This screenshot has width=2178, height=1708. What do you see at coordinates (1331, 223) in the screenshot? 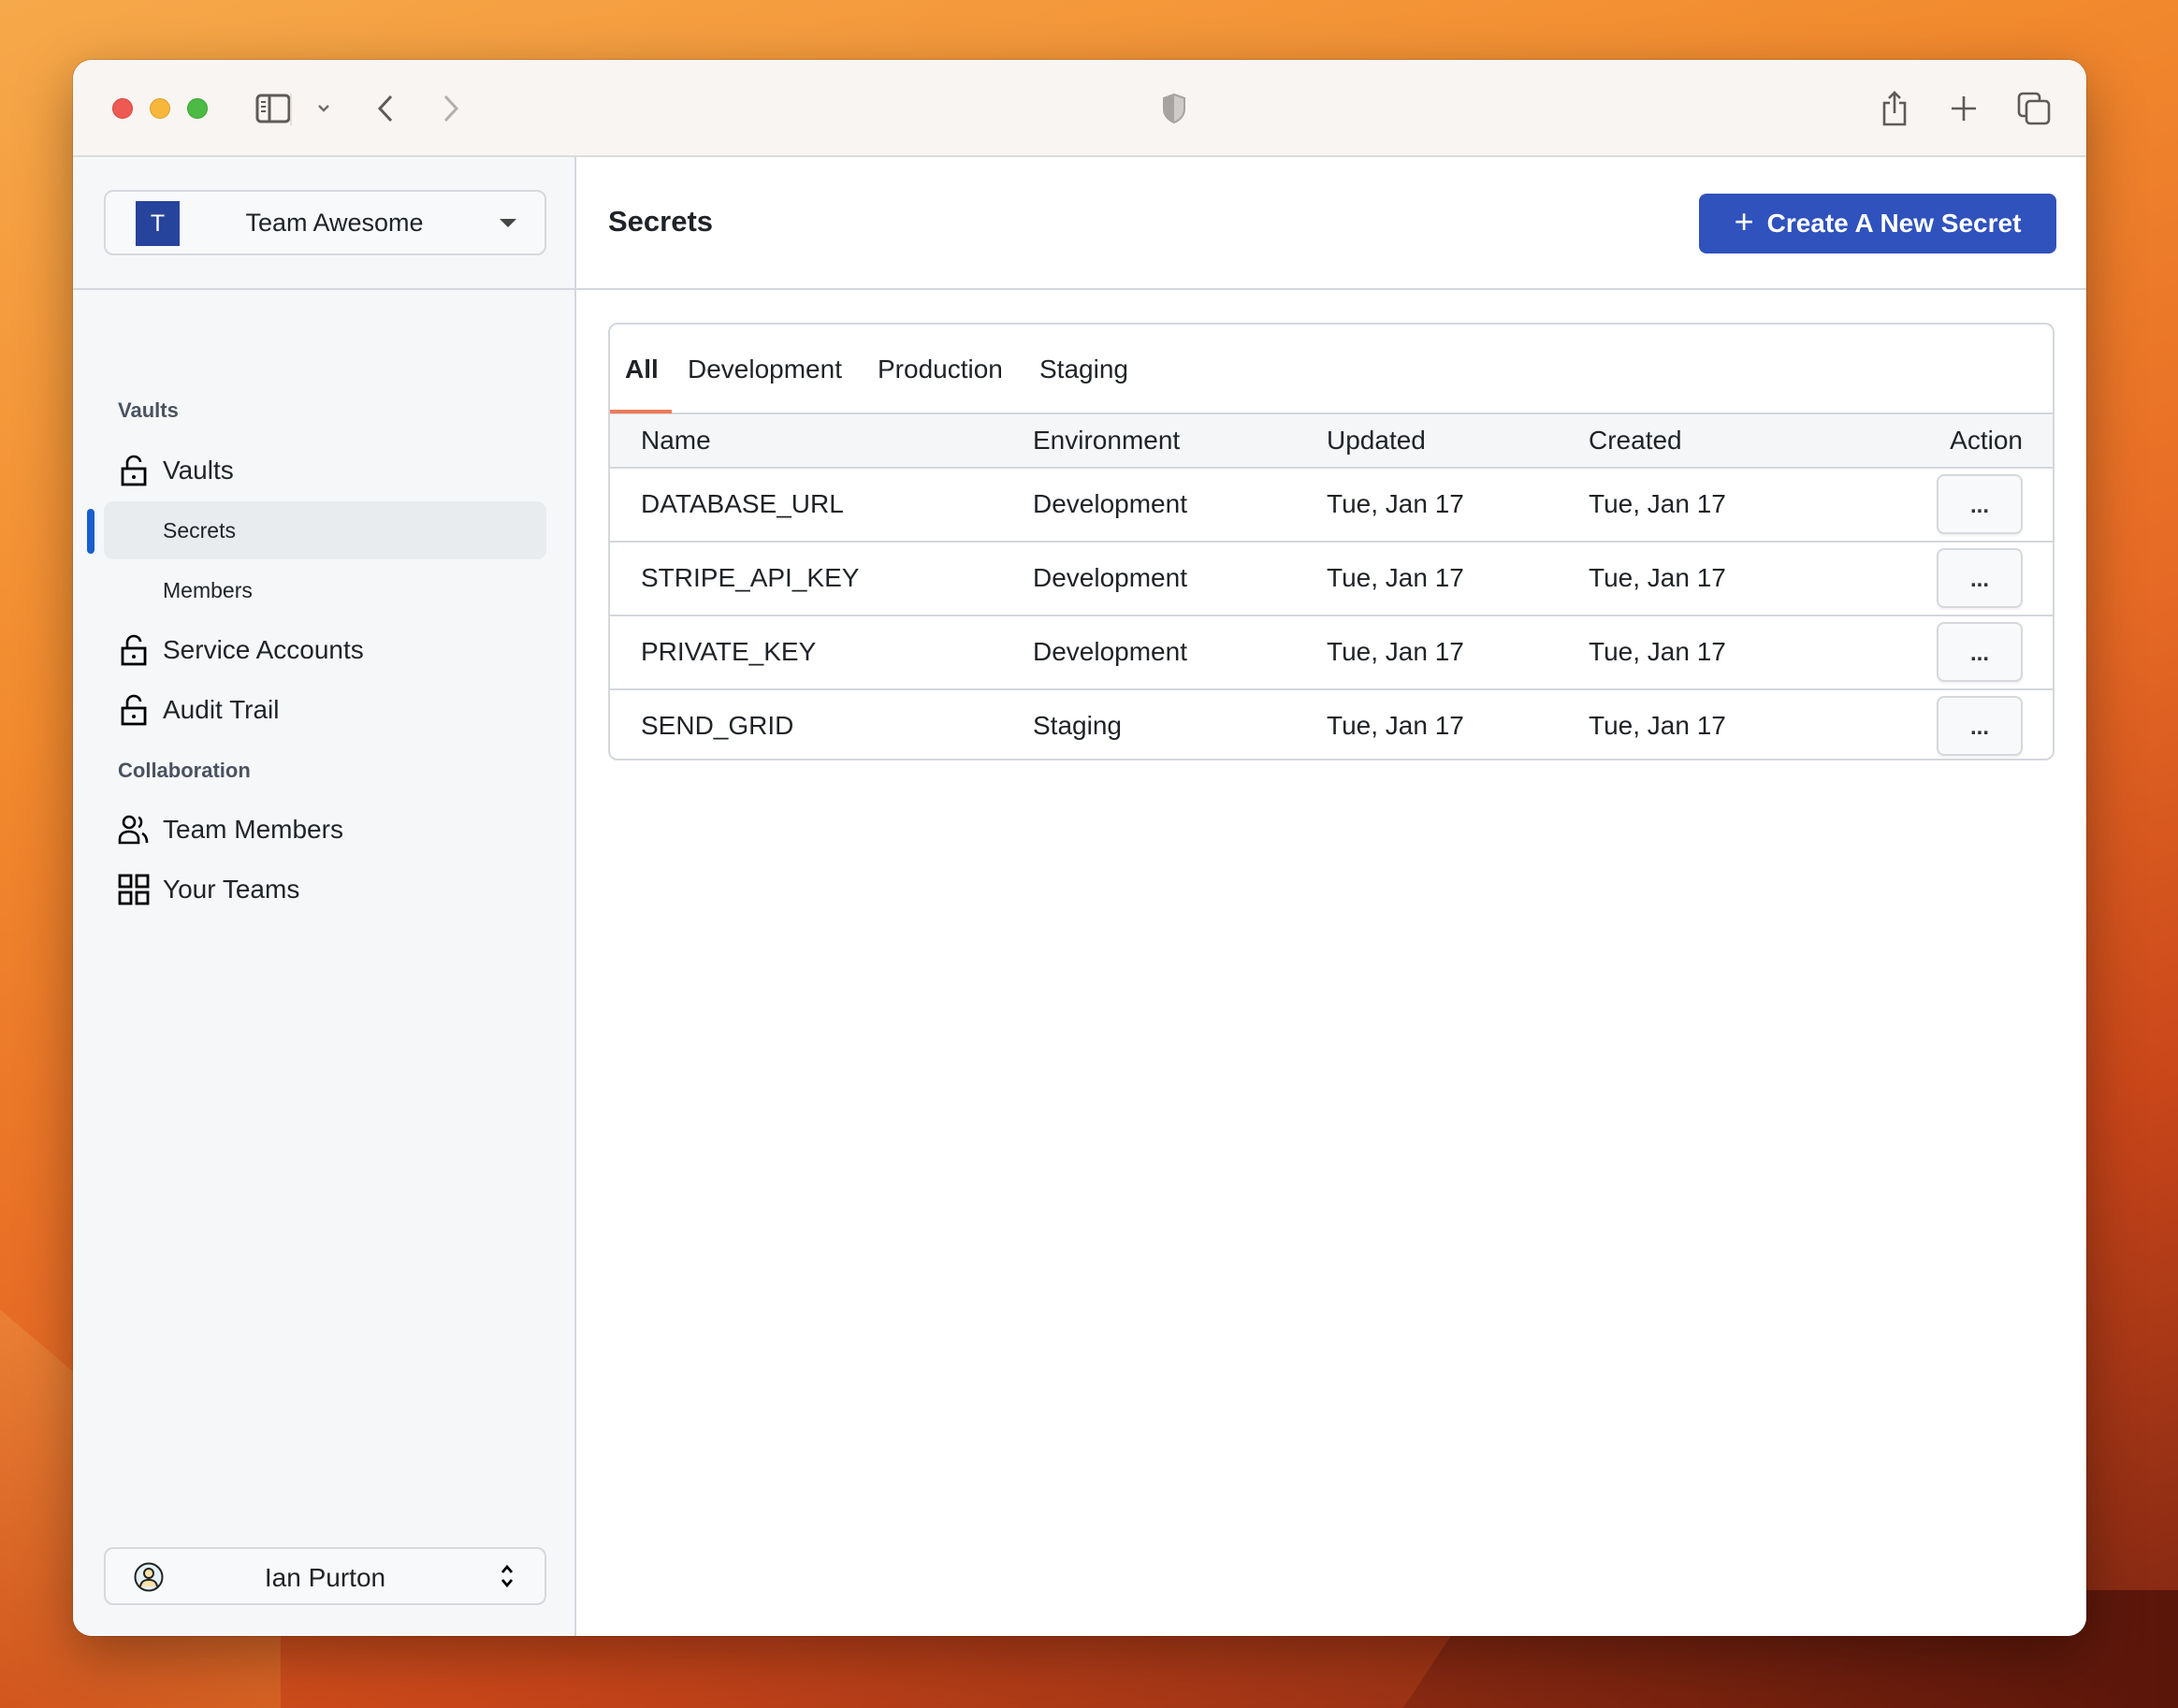
I see `page-header: Secrets + Create A New Secret` at bounding box center [1331, 223].